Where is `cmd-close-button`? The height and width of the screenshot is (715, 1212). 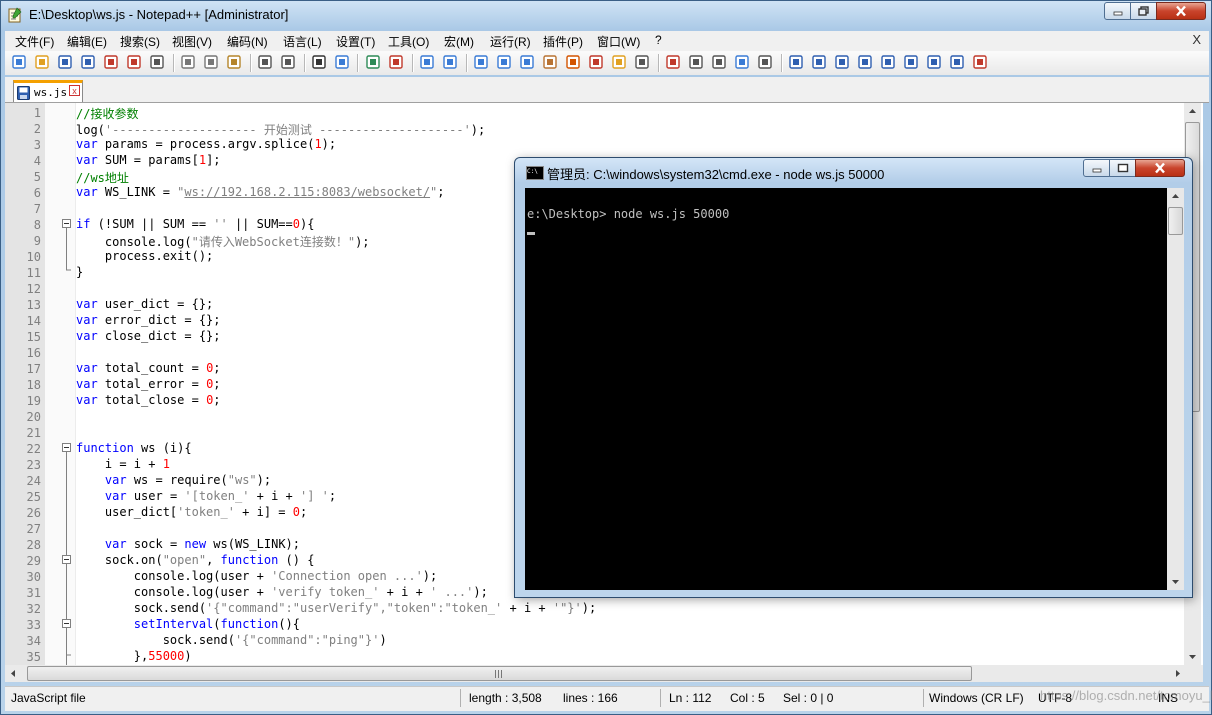
cmd-close-button is located at coordinates (1160, 168).